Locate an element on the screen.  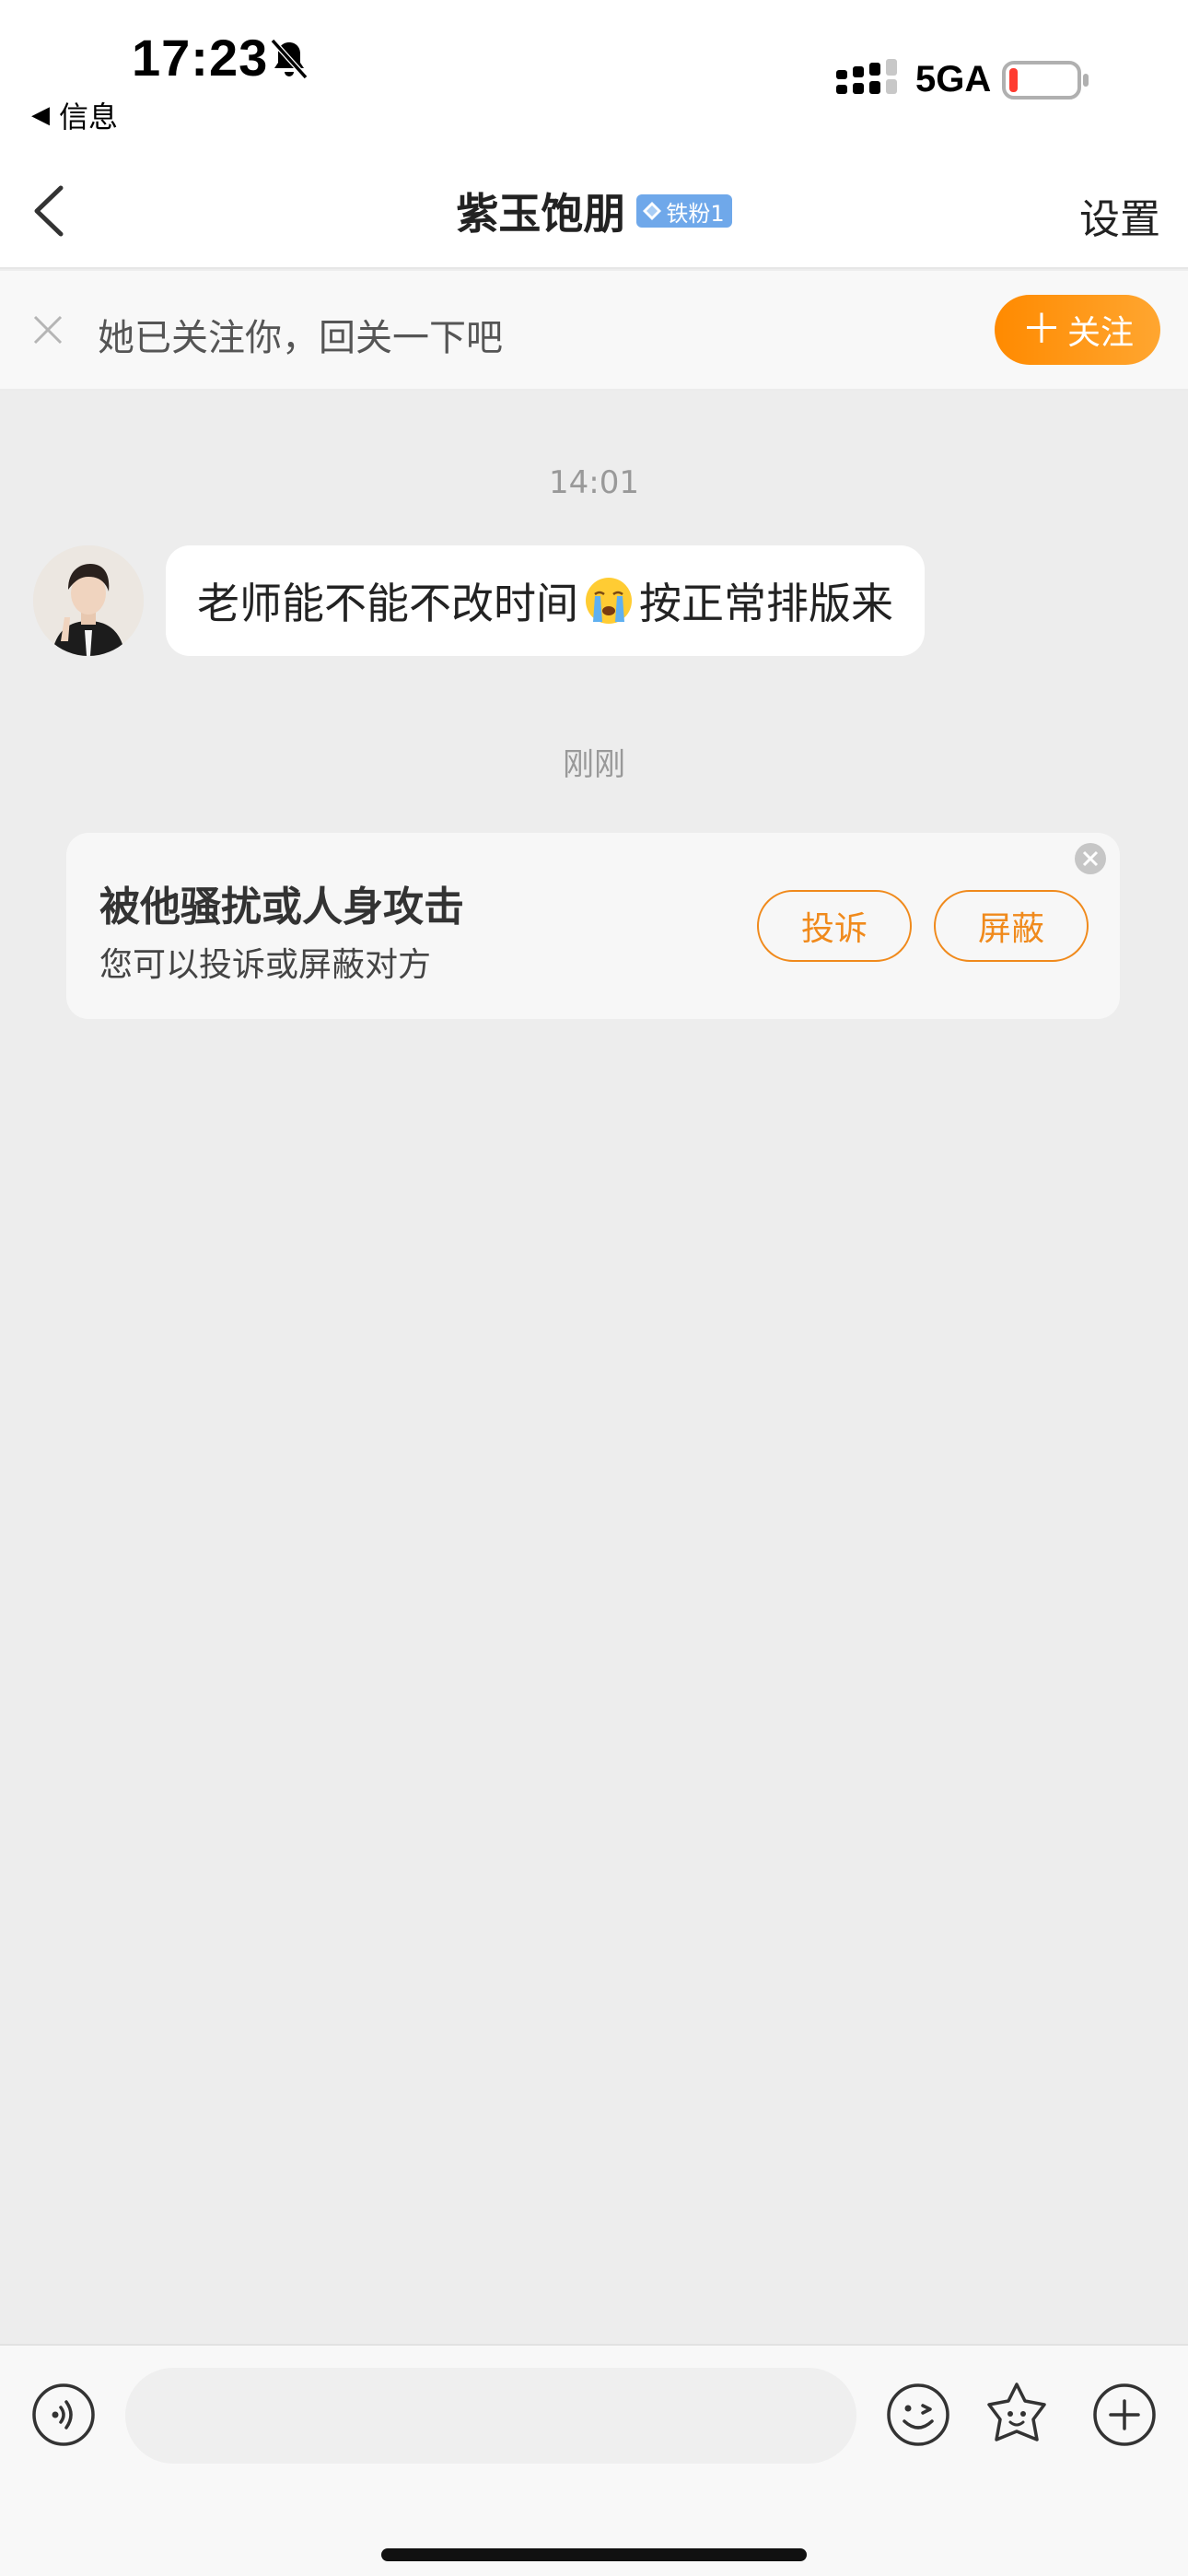
nav-title-wrap: 紫玉饱朋 铁粉1 is located at coordinates (594, 211).